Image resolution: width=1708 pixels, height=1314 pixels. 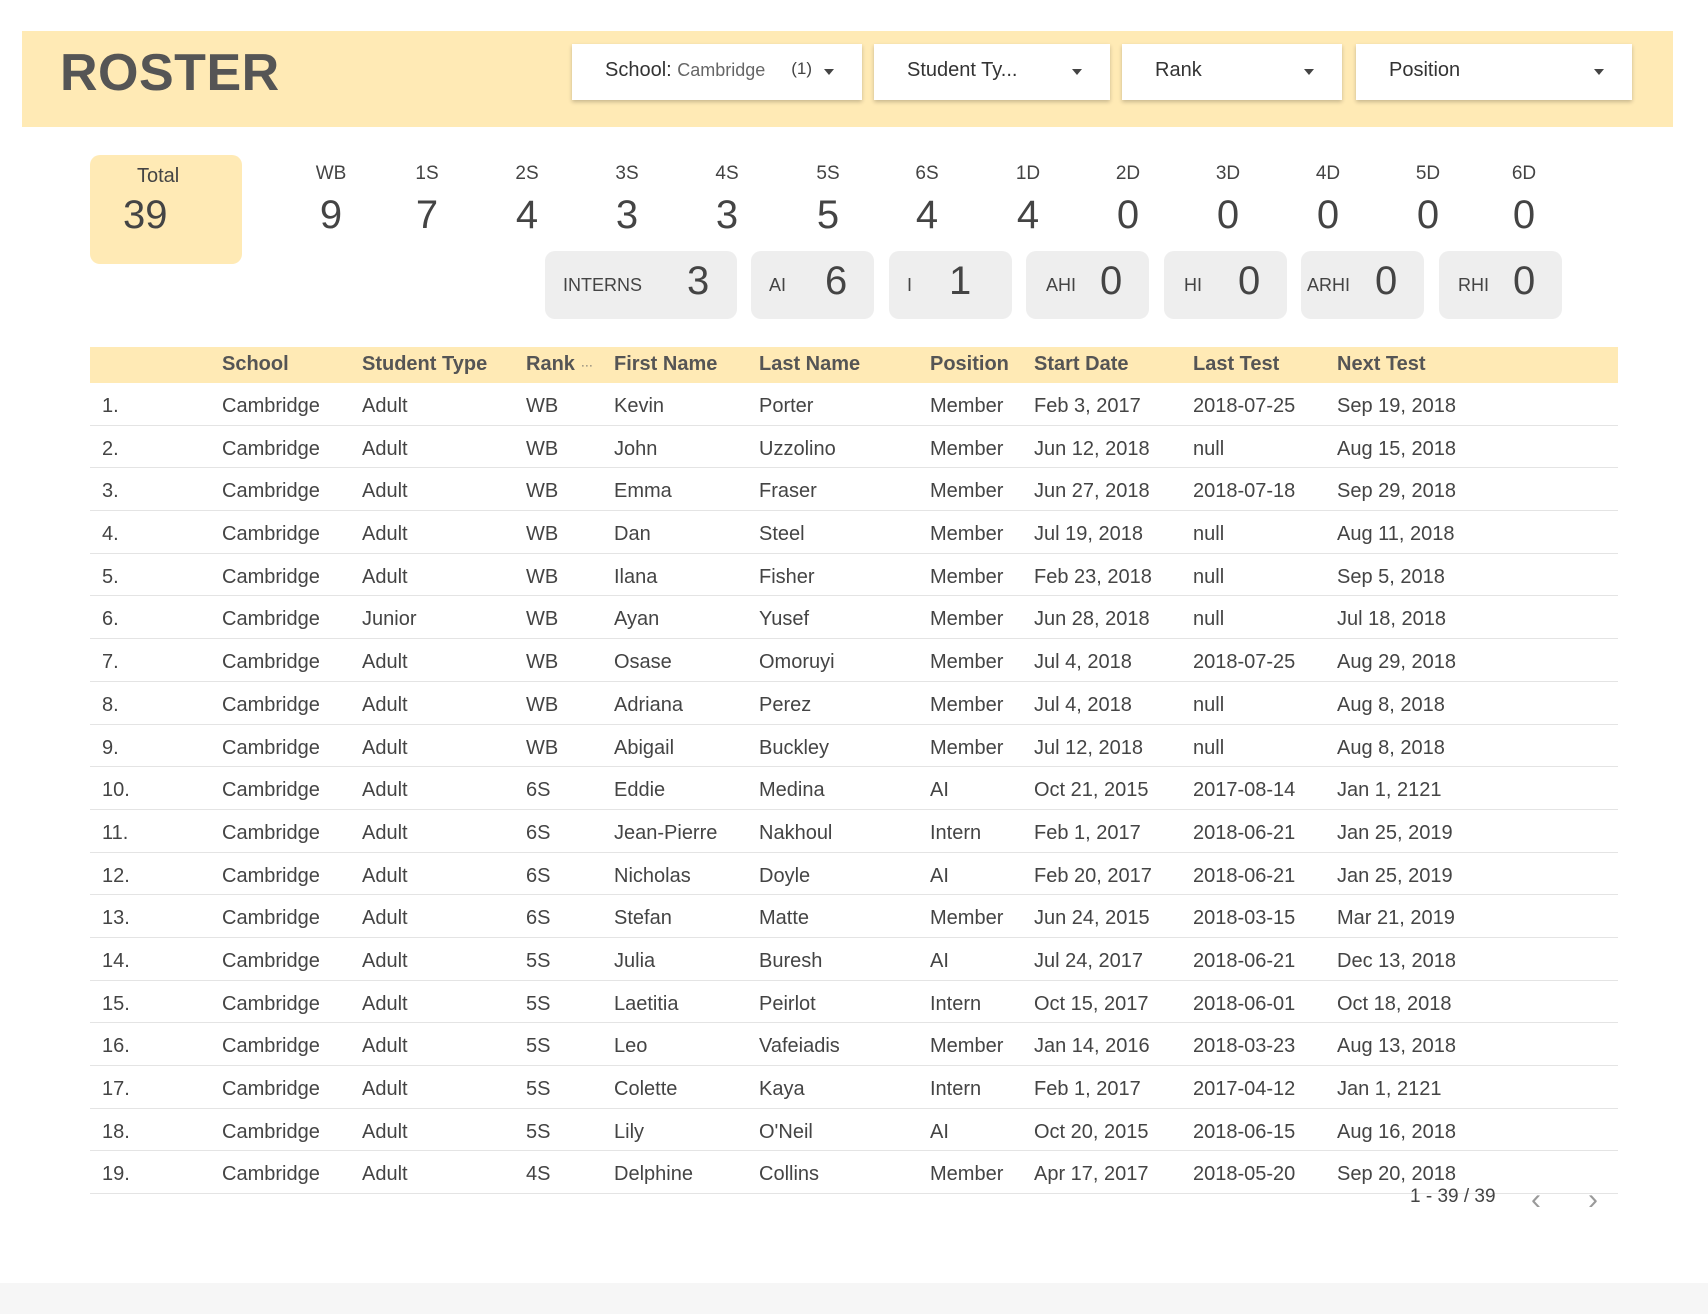 What do you see at coordinates (648, 704) in the screenshot?
I see `first-name-cell: Adriana` at bounding box center [648, 704].